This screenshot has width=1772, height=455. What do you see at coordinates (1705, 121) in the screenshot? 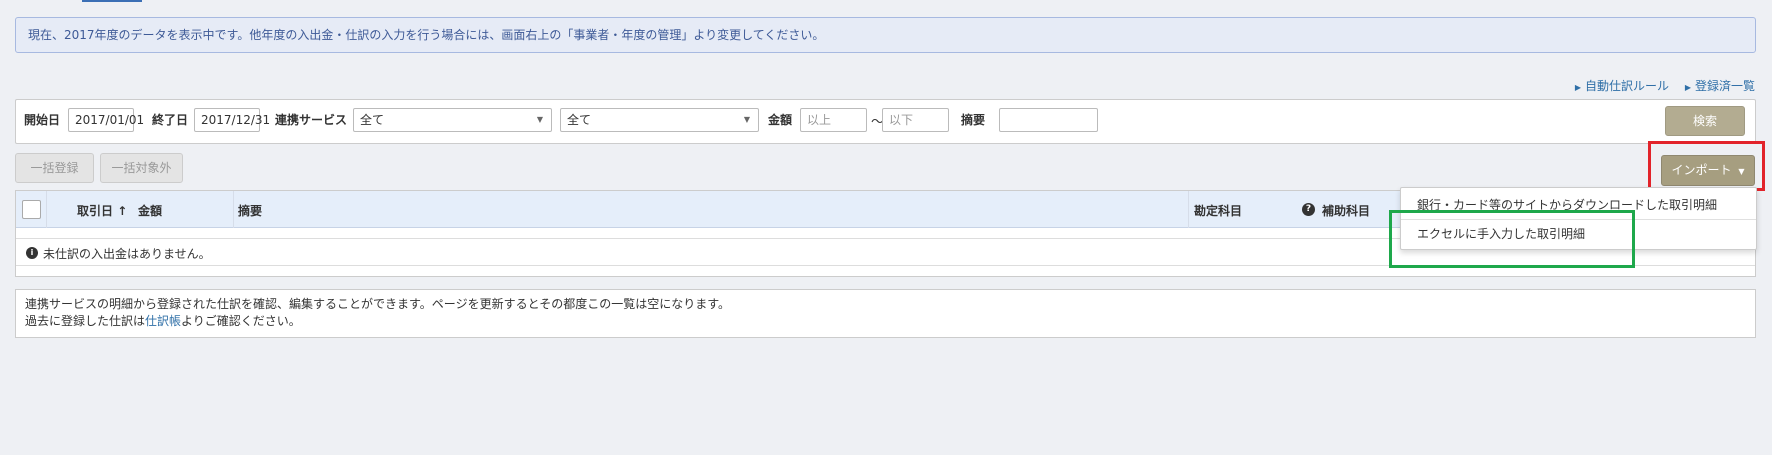
I see `search-button: 検索` at bounding box center [1705, 121].